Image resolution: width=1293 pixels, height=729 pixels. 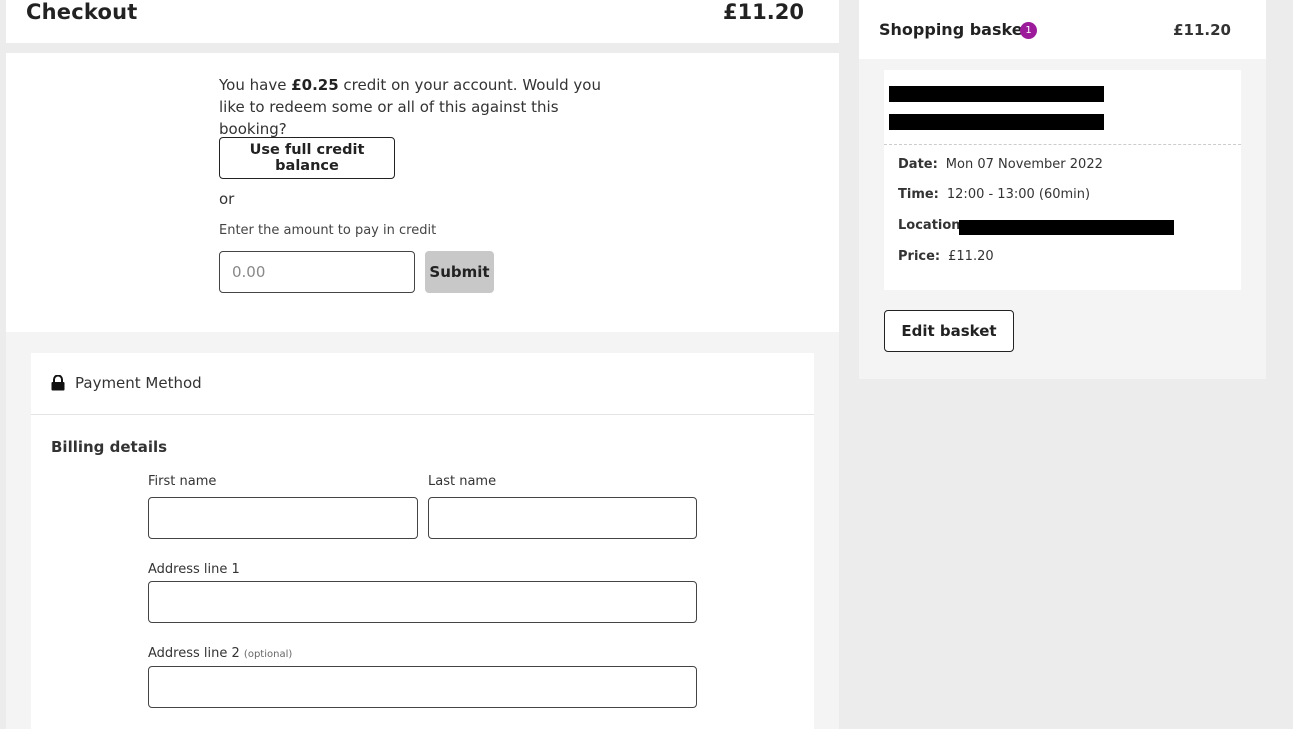 I want to click on payment-method-header: Payment Method, so click(x=422, y=384).